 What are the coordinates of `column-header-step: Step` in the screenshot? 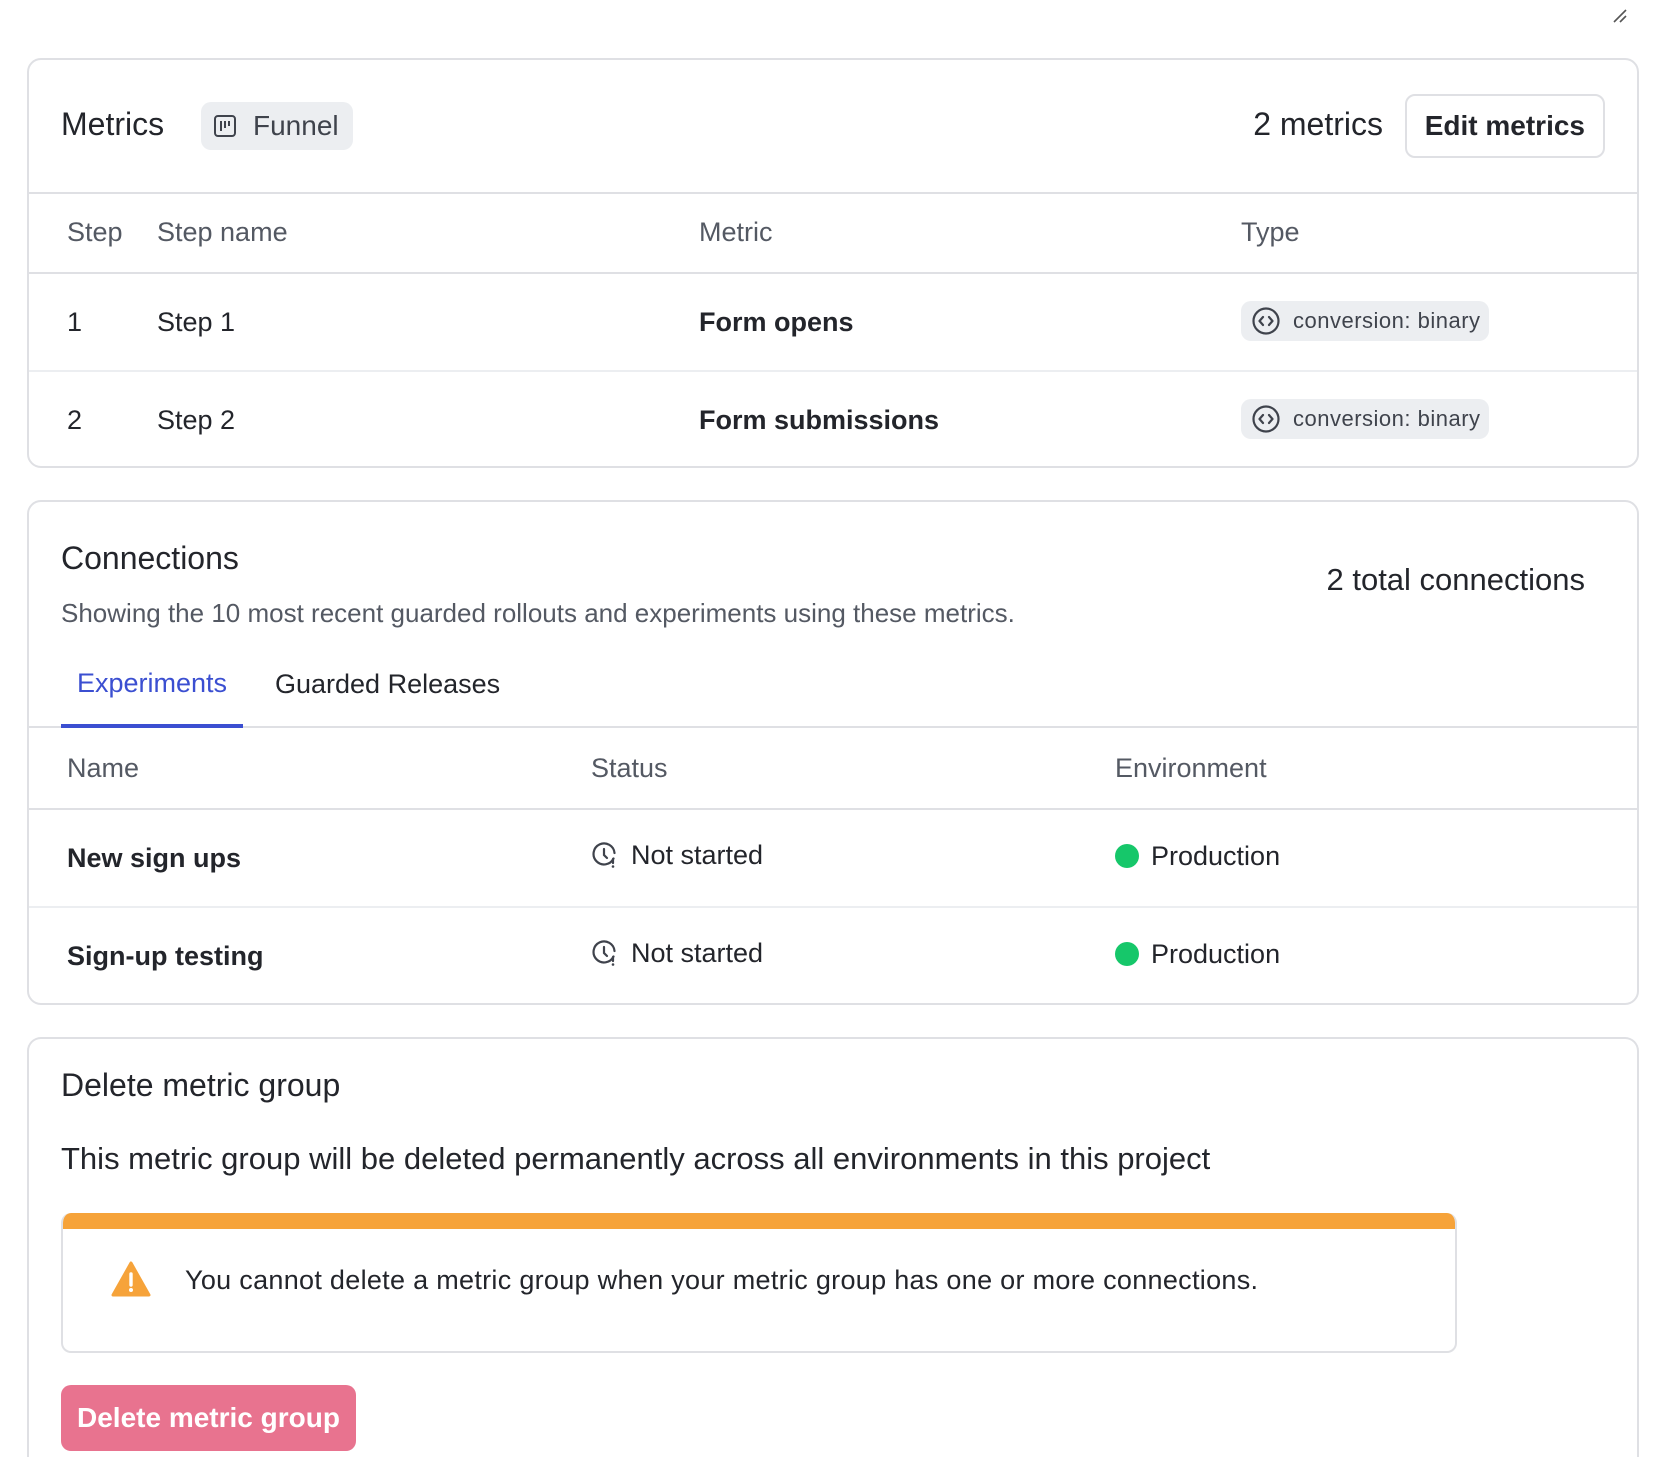 It's located at (93, 233).